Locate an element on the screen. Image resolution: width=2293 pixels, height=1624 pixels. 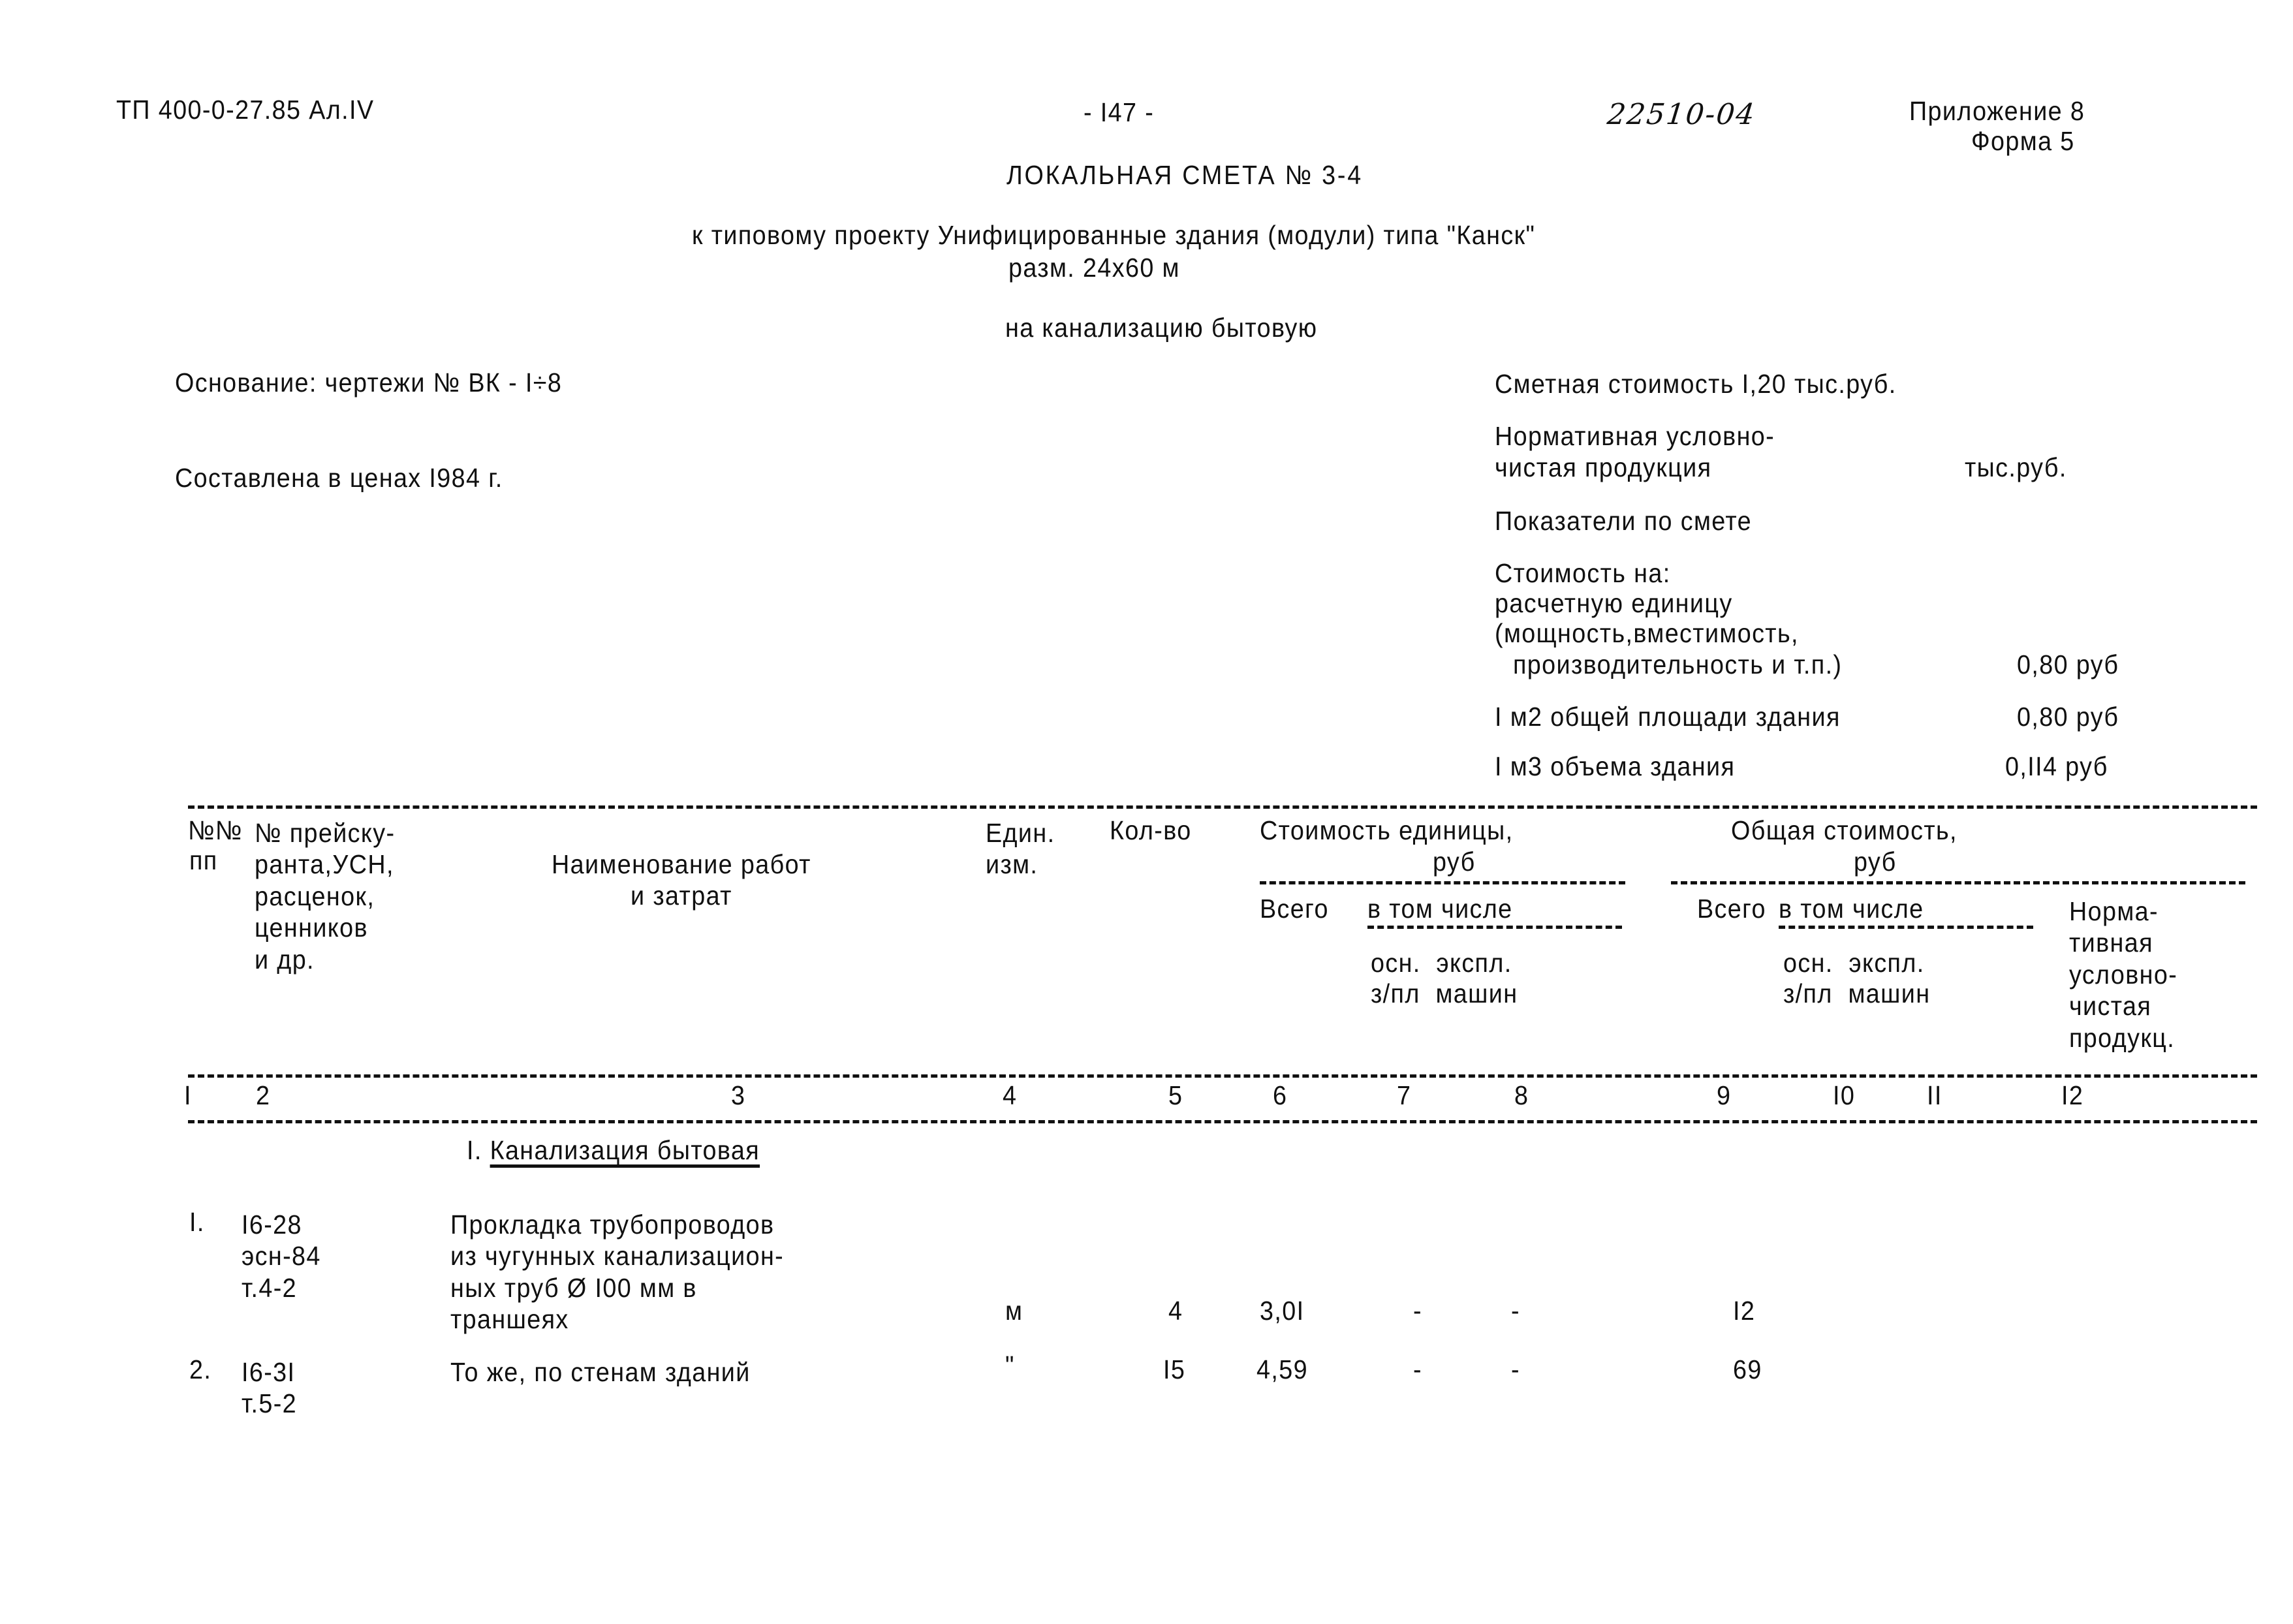
area-cost-value: 0,80 руб is located at coordinates (2068, 717).